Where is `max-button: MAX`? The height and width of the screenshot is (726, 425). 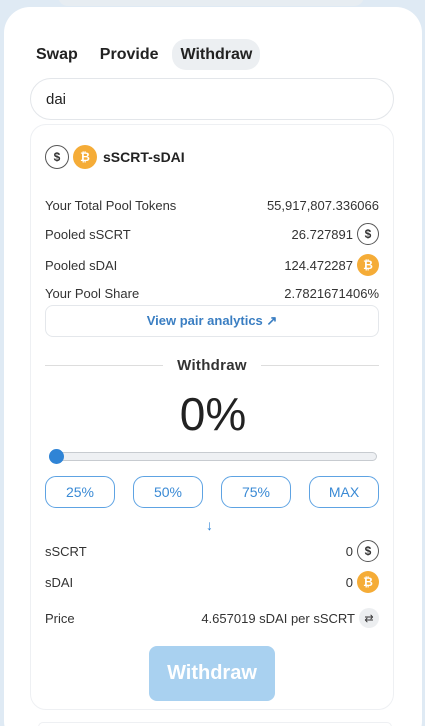 max-button: MAX is located at coordinates (344, 492).